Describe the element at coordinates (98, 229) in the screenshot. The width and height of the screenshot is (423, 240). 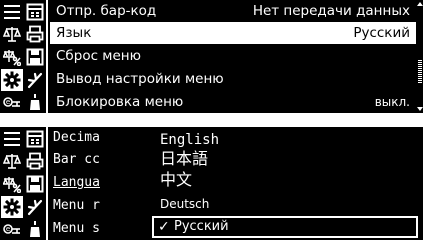
I see `list-item: Menu s` at that location.